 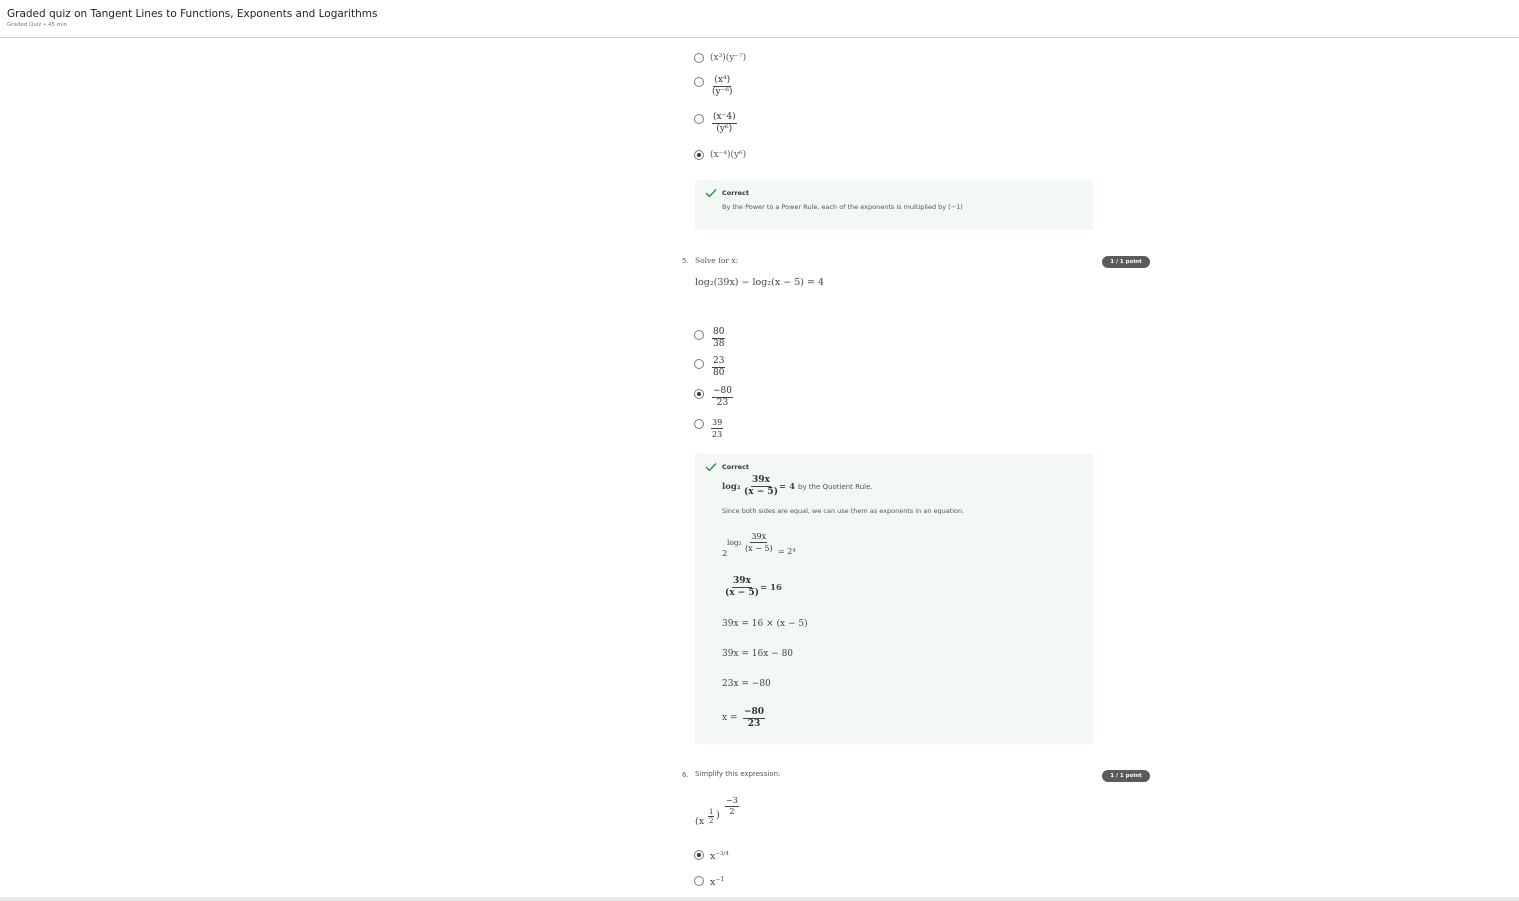 What do you see at coordinates (725, 554) in the screenshot?
I see `q5-fb-step1-base: 2` at bounding box center [725, 554].